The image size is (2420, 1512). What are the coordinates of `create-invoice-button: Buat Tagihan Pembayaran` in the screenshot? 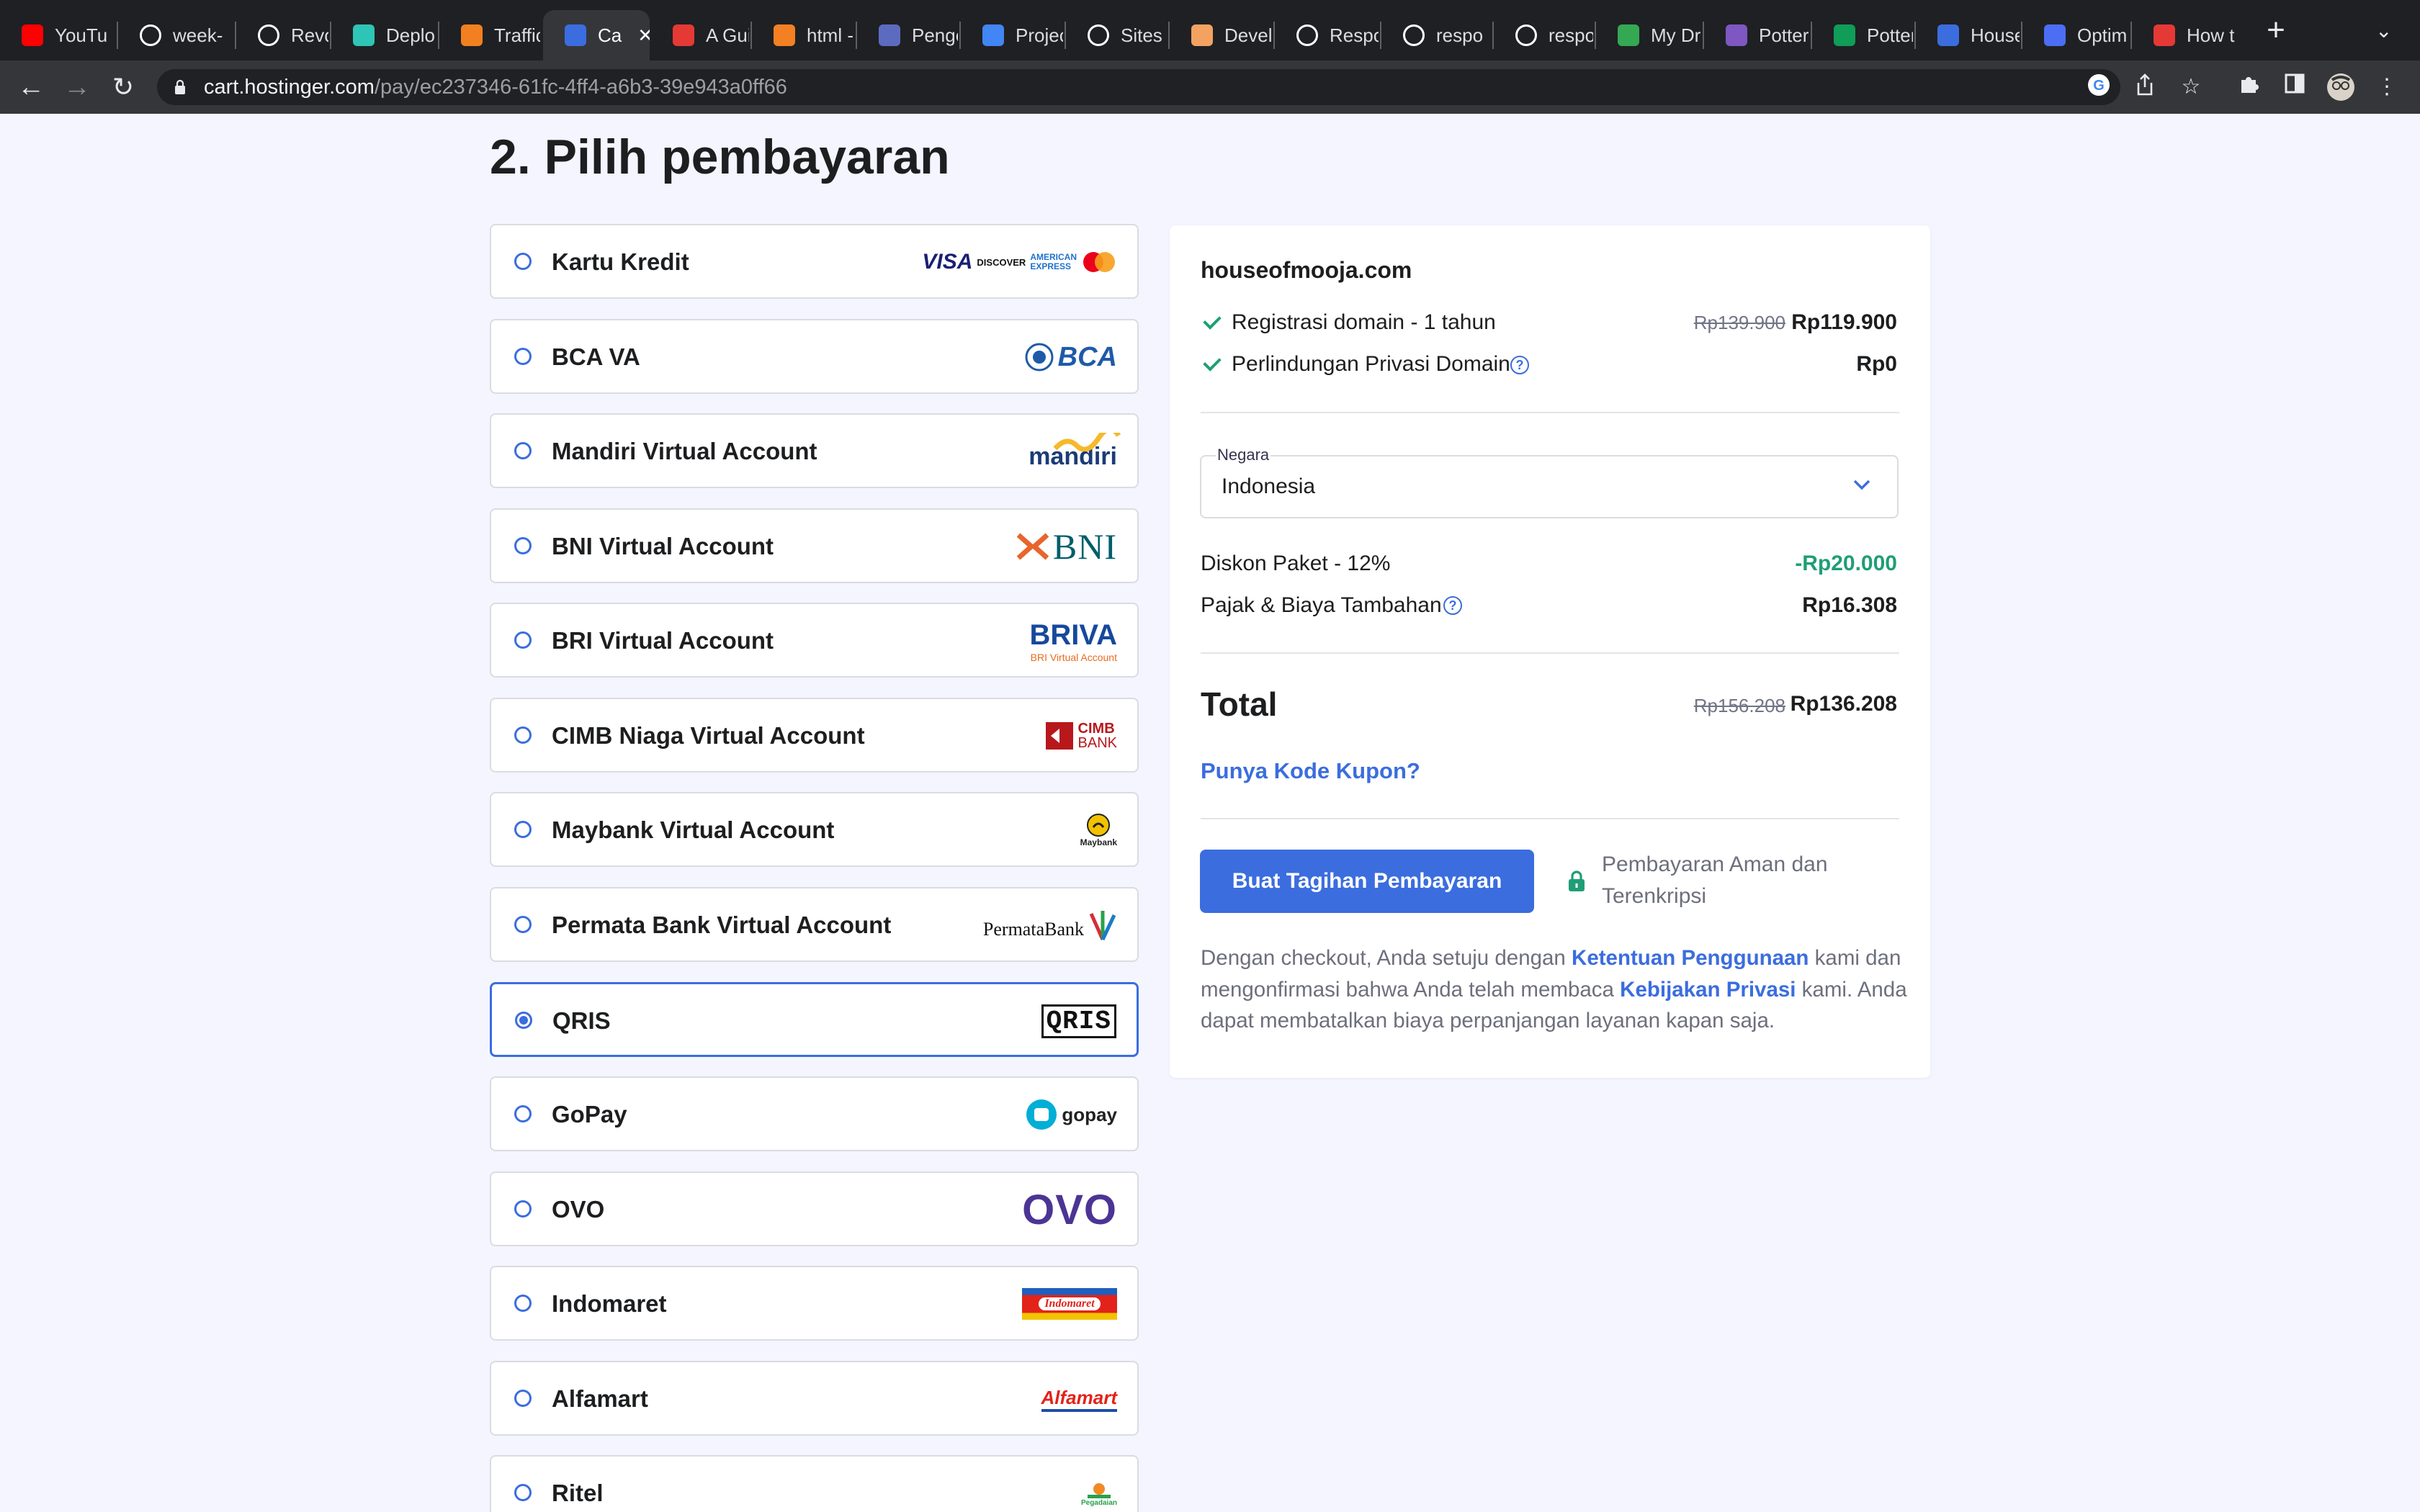 It's located at (1367, 881).